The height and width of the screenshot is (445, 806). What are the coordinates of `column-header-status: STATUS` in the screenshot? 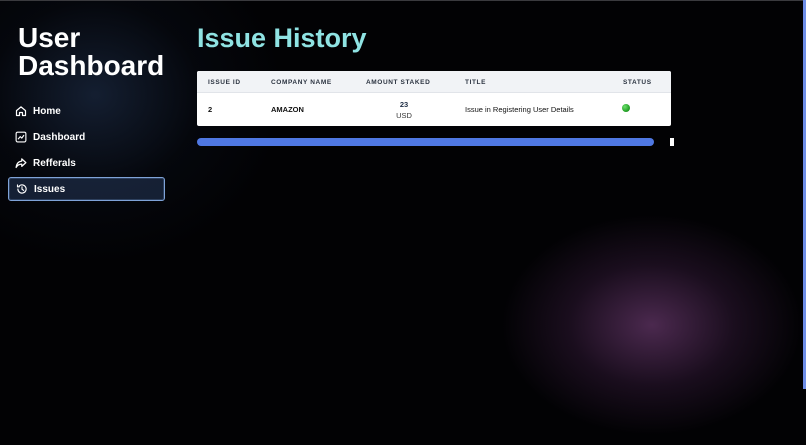 It's located at (637, 82).